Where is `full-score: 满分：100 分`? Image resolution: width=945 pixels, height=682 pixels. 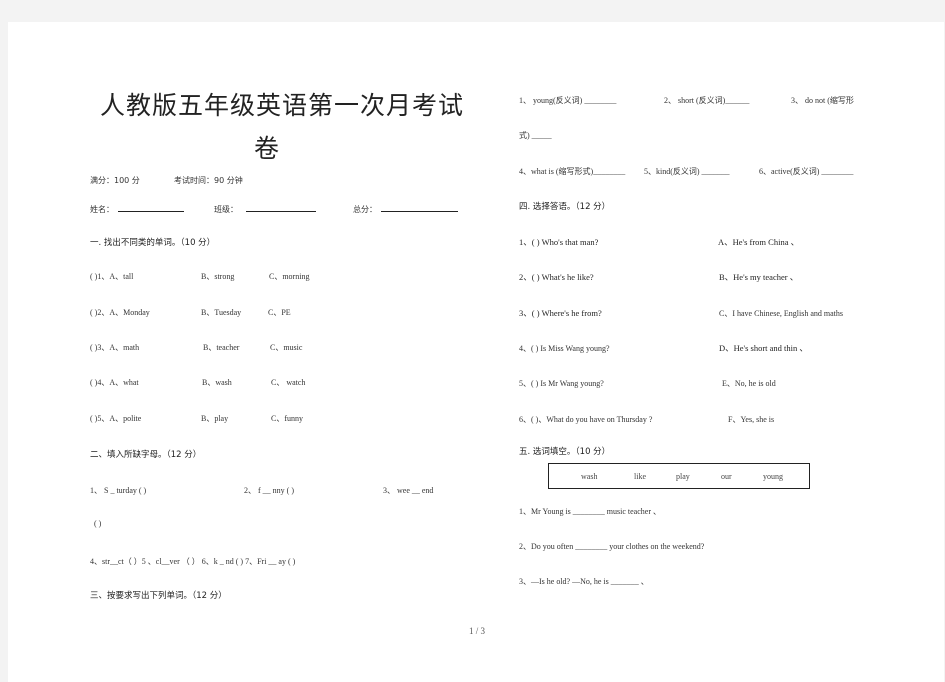 full-score: 满分：100 分 is located at coordinates (115, 180).